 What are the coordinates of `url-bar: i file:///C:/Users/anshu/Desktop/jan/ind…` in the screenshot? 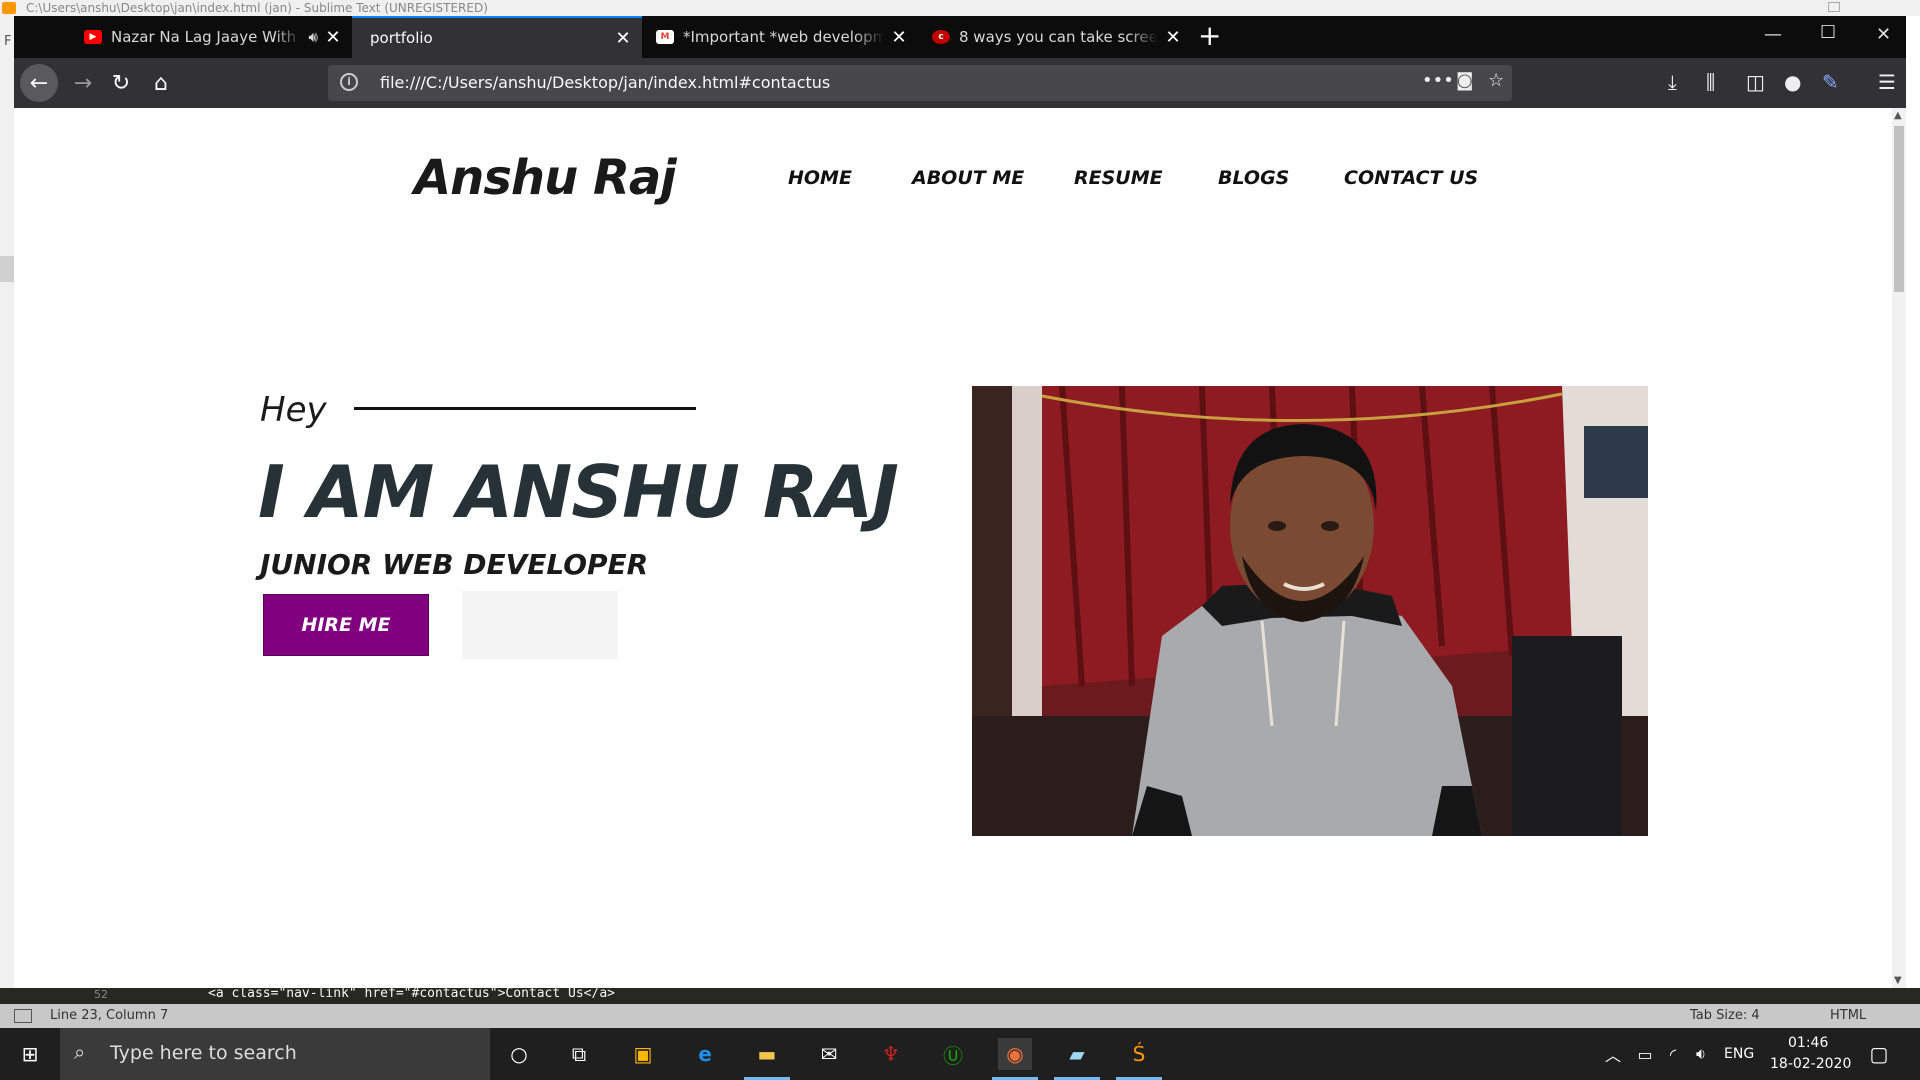 It's located at (920, 83).